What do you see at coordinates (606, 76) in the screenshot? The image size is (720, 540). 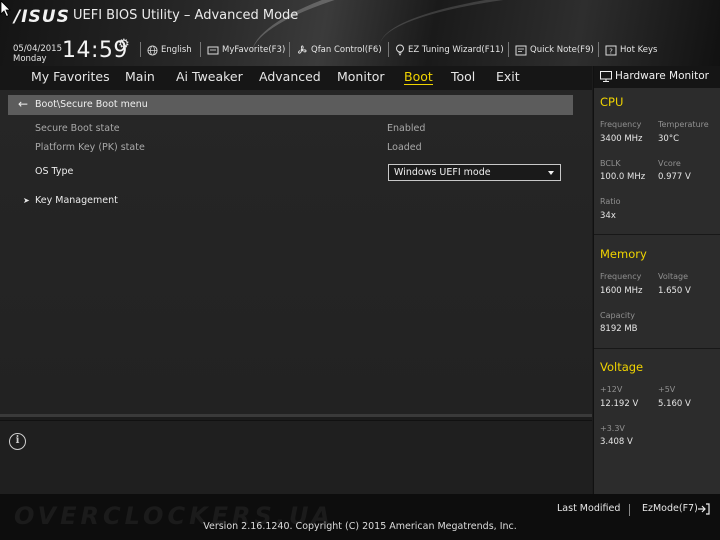 I see `monitor-icon` at bounding box center [606, 76].